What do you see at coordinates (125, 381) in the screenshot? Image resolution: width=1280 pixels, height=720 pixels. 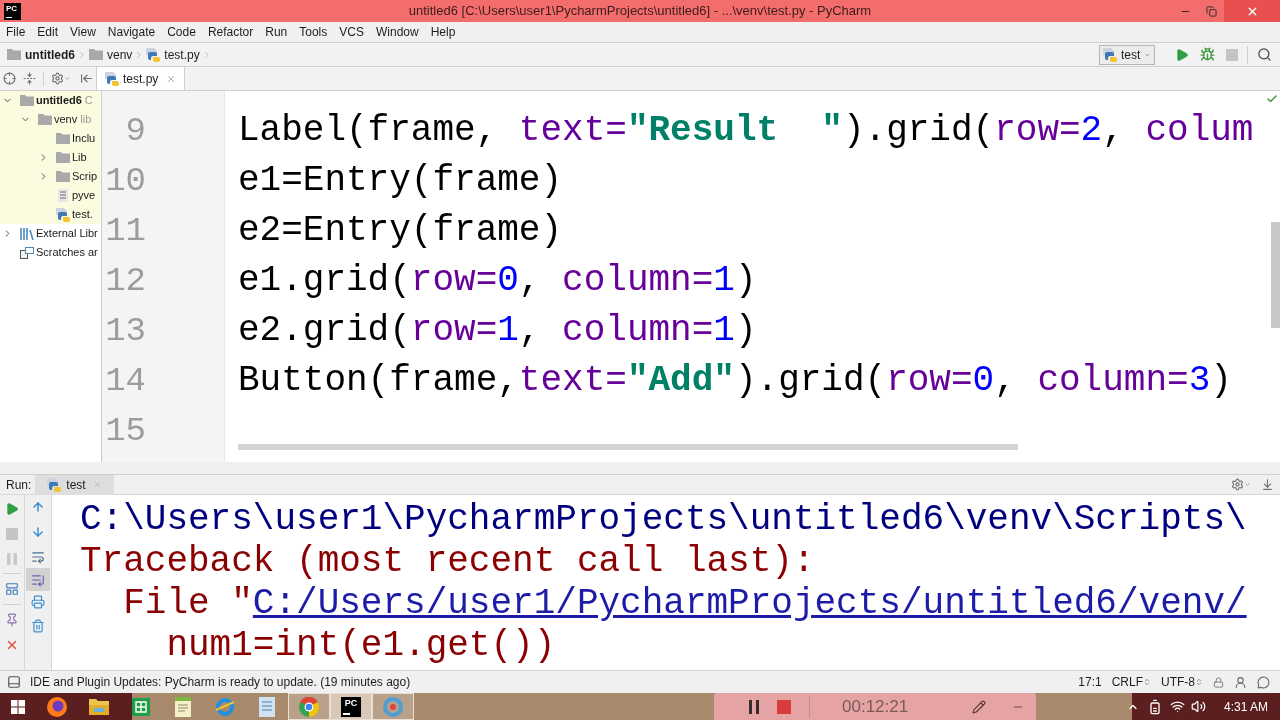 I see `line-number: 14` at bounding box center [125, 381].